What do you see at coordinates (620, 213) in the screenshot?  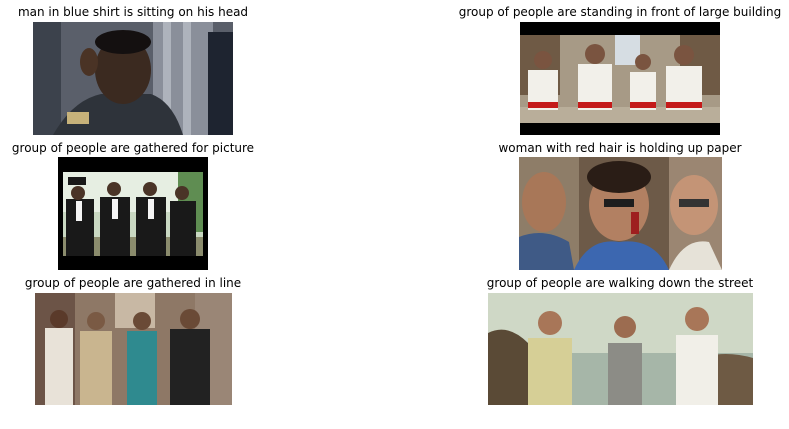 I see `men-talking-on-phone-photo` at bounding box center [620, 213].